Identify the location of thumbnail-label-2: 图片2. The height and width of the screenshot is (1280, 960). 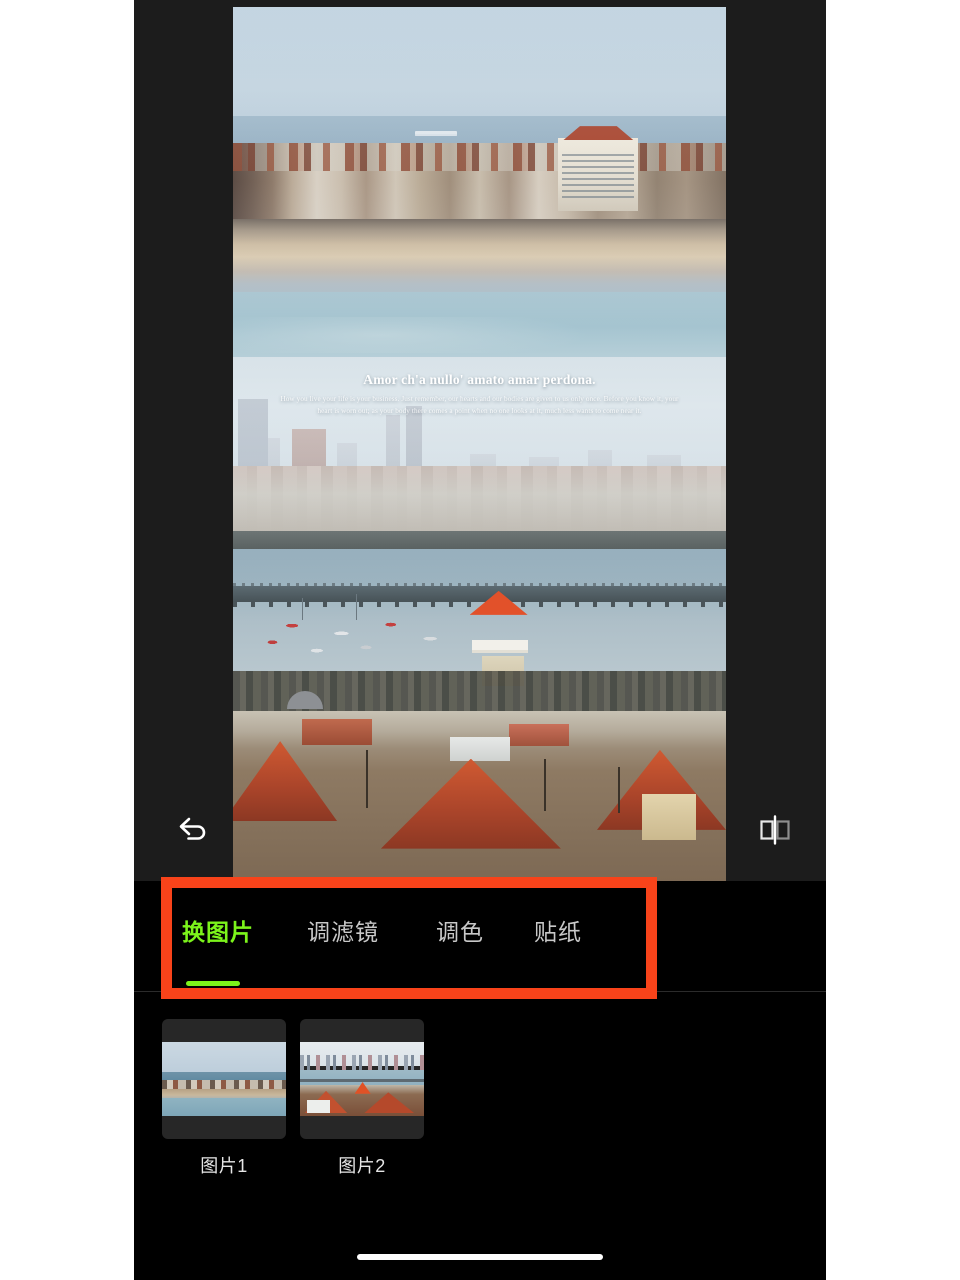
(362, 1166).